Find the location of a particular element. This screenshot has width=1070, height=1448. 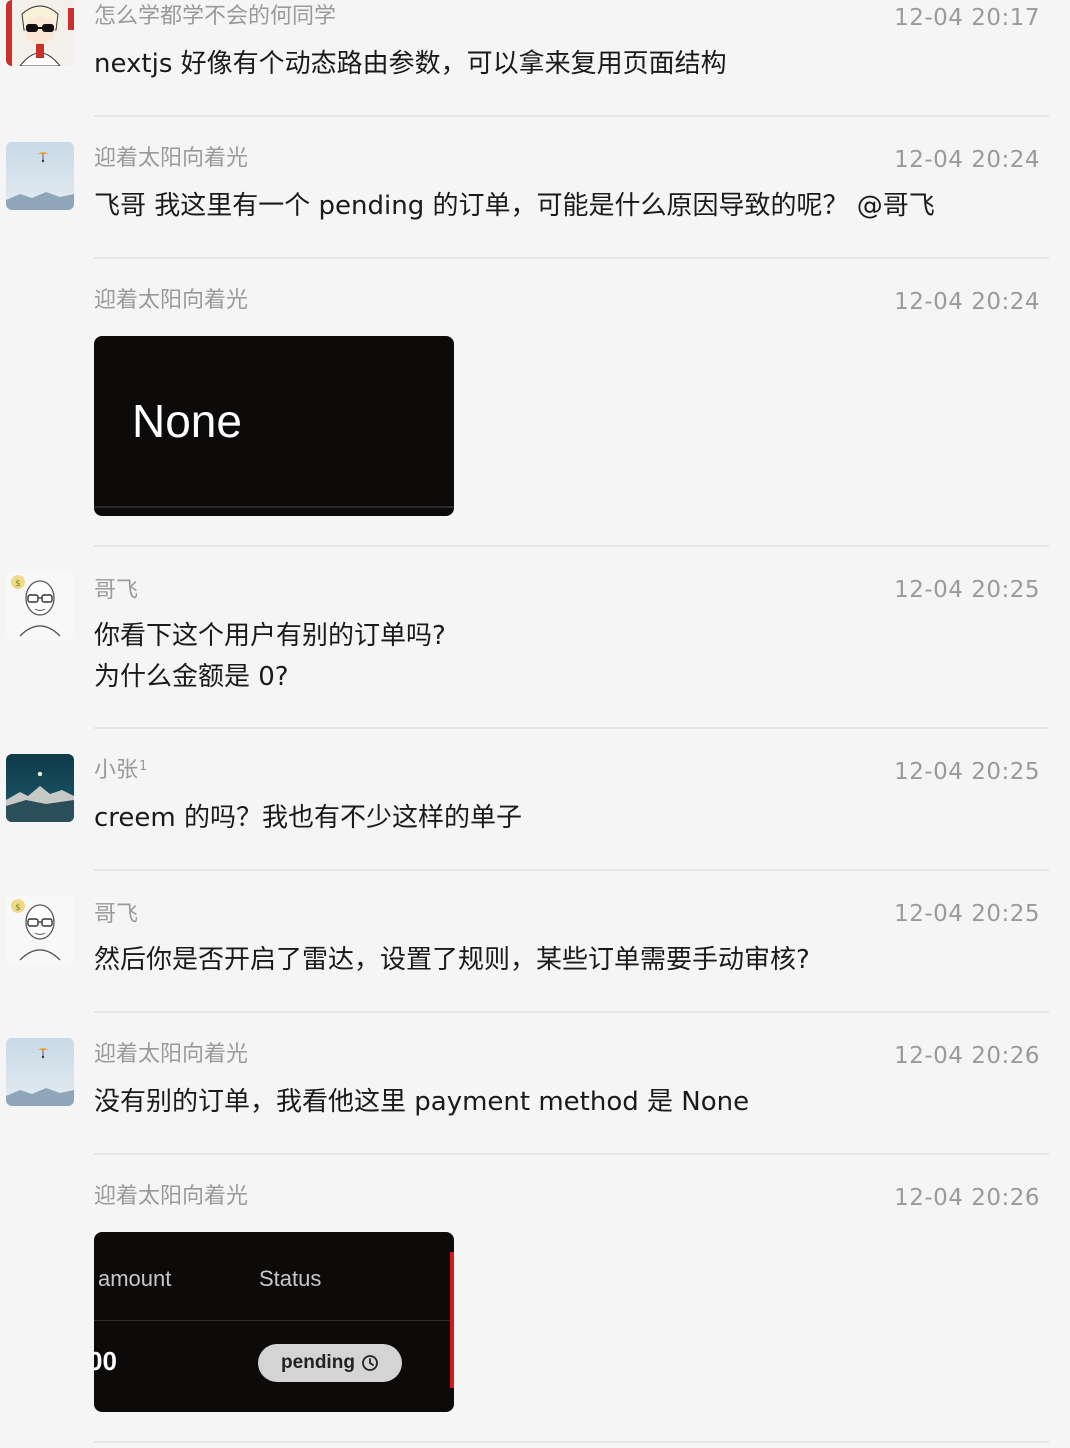

message-image: None is located at coordinates (274, 426).